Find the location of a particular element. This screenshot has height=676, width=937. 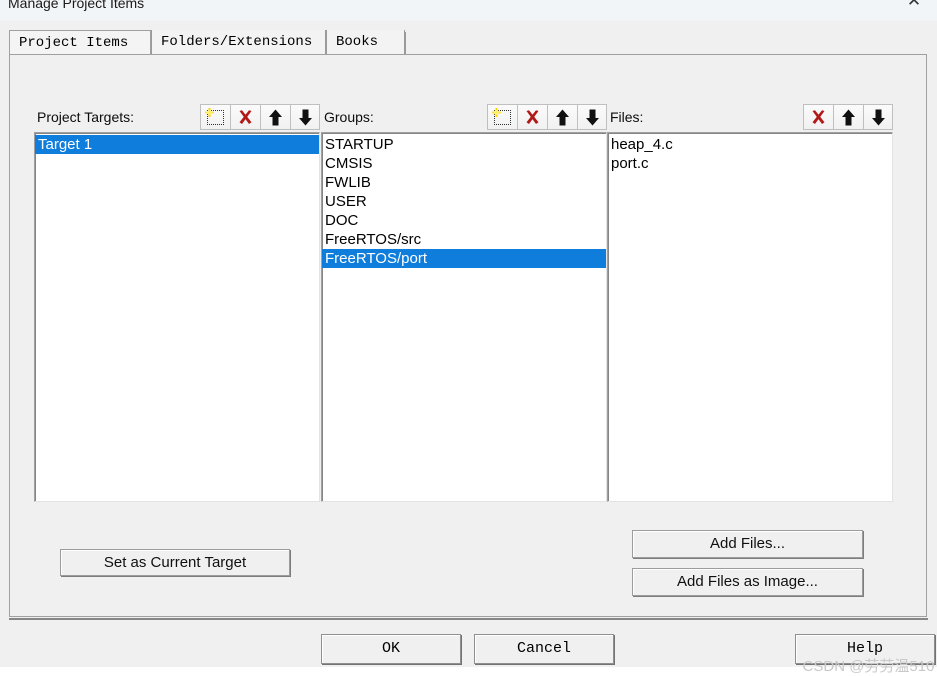

groups-new-item-button is located at coordinates (502, 117).